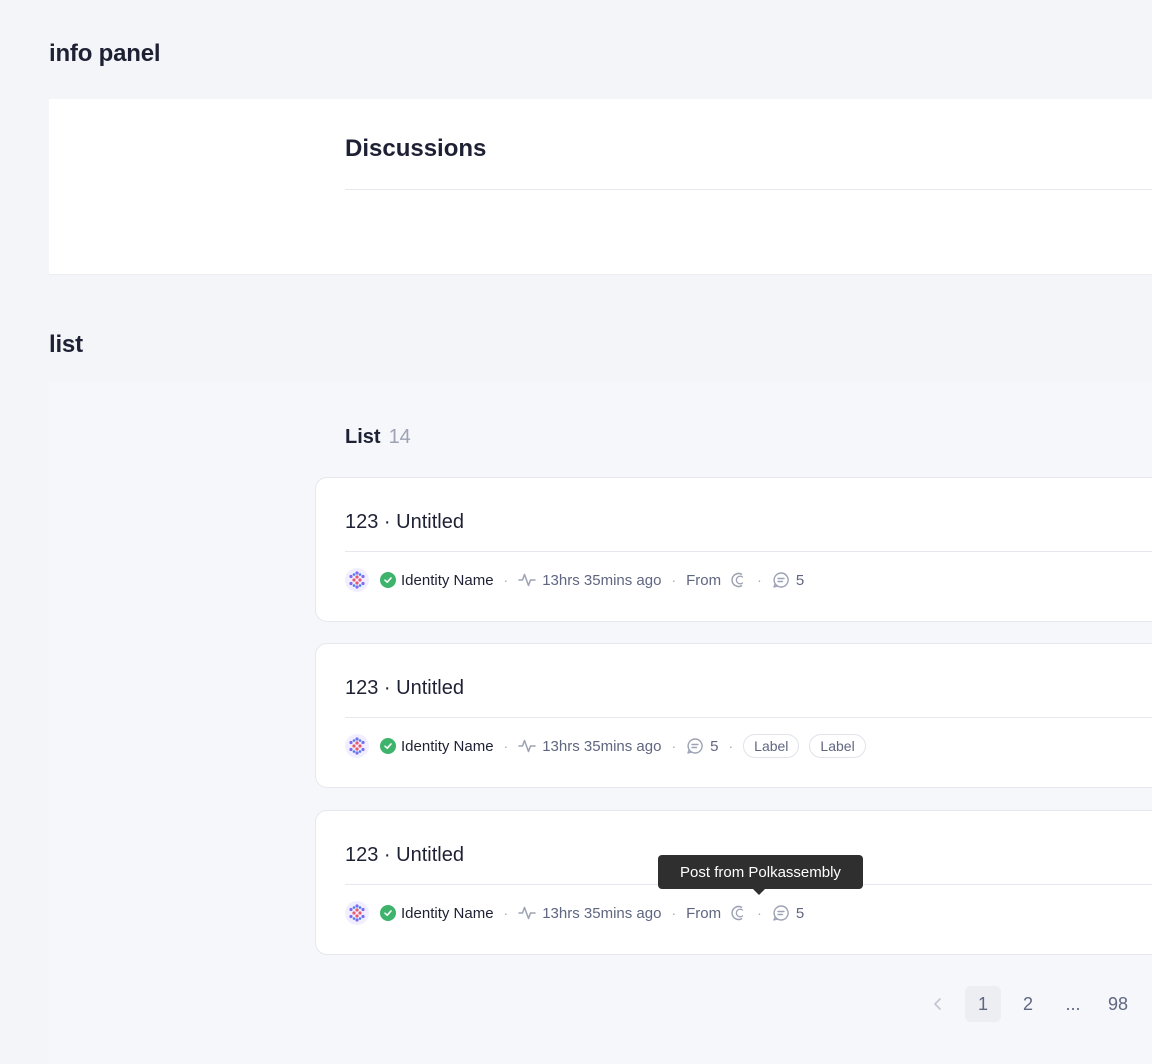 Image resolution: width=1152 pixels, height=1064 pixels. I want to click on info-panel-divider, so click(748, 189).